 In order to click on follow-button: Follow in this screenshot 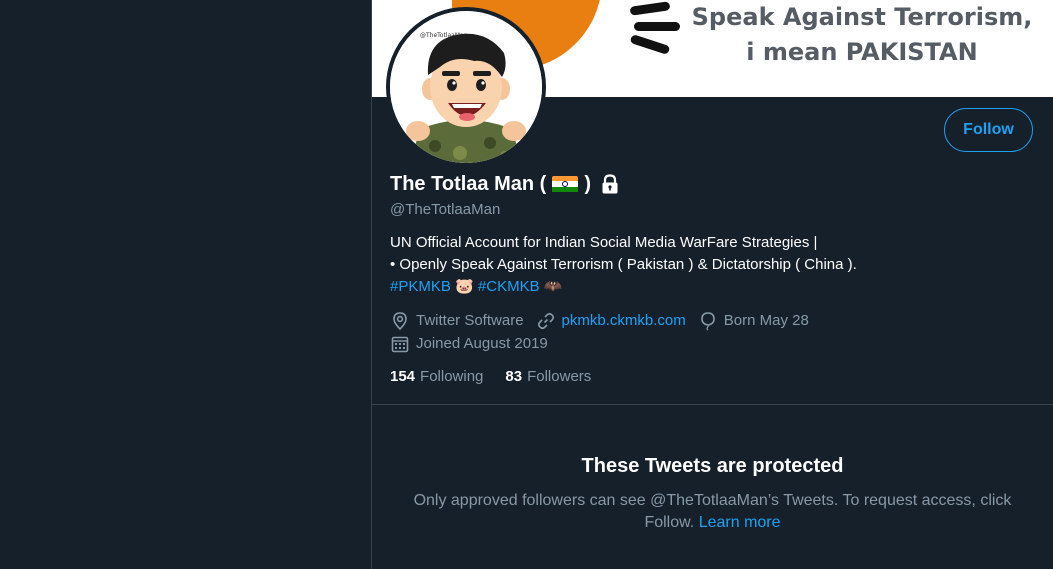, I will do `click(988, 130)`.